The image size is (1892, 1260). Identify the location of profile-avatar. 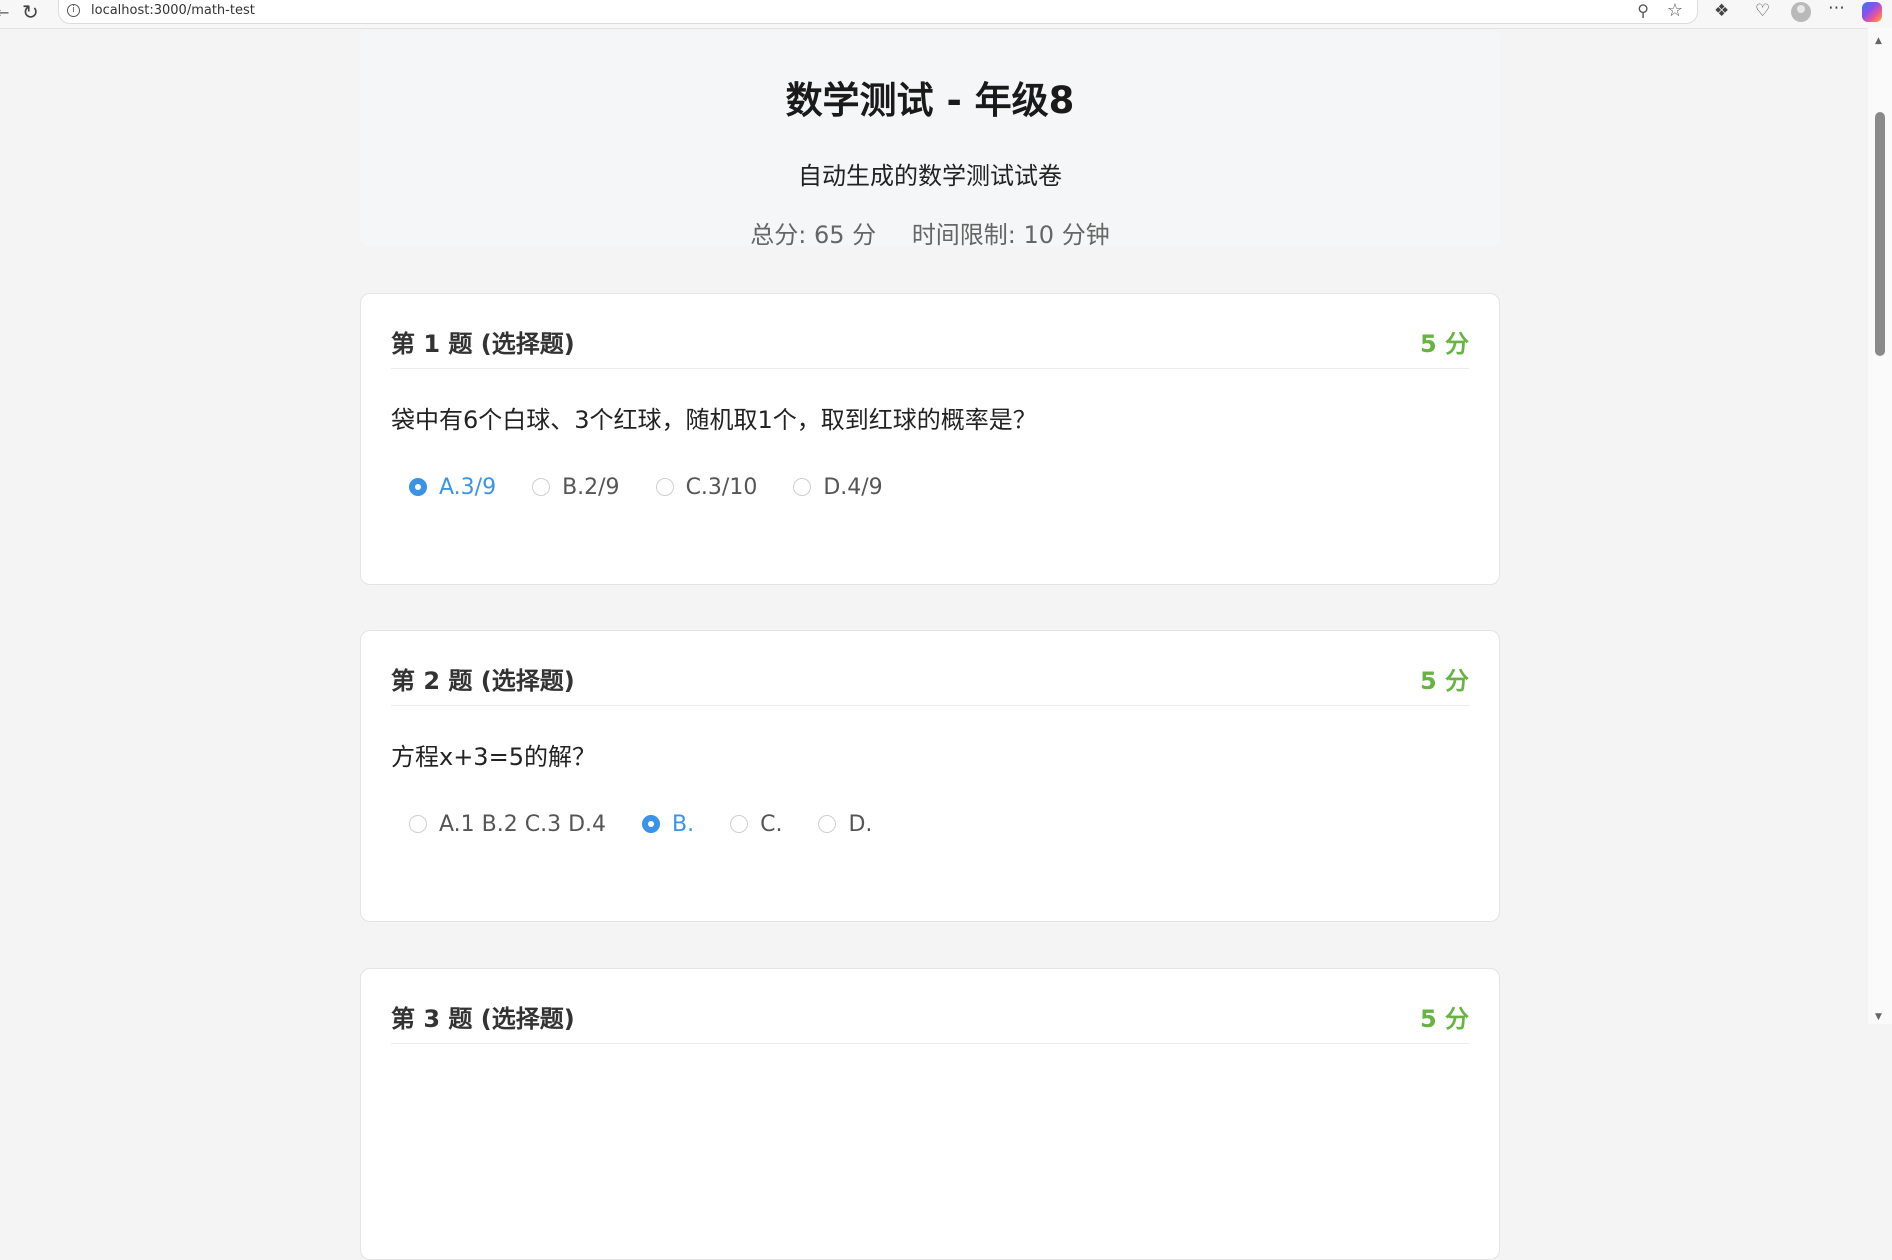
(1801, 12).